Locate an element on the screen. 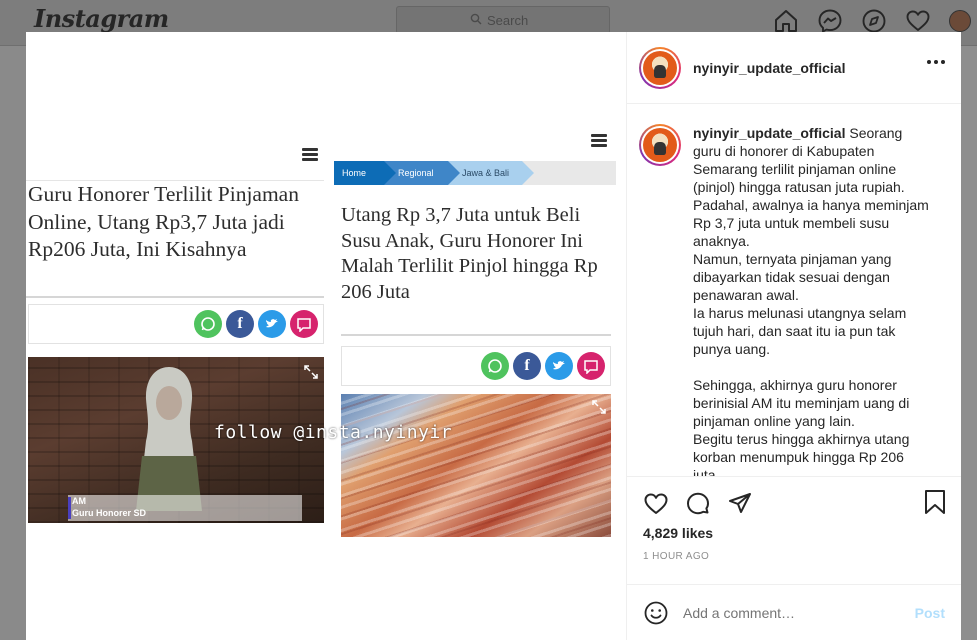  like-icon is located at coordinates (656, 504).